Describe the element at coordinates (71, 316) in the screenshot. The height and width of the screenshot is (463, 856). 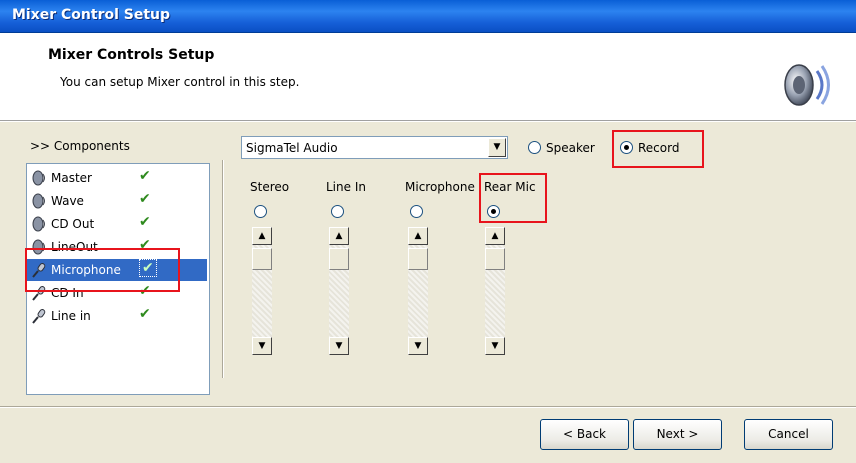
I see `list-item-label: Line in` at that location.